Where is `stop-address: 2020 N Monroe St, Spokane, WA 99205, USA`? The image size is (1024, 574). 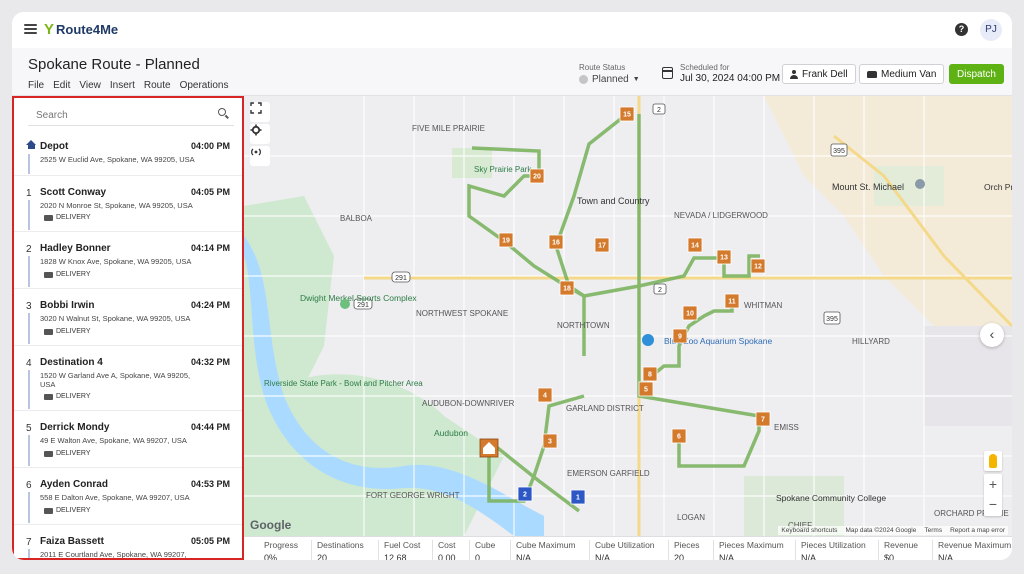 stop-address: 2020 N Monroe St, Spokane, WA 99205, USA is located at coordinates (116, 205).